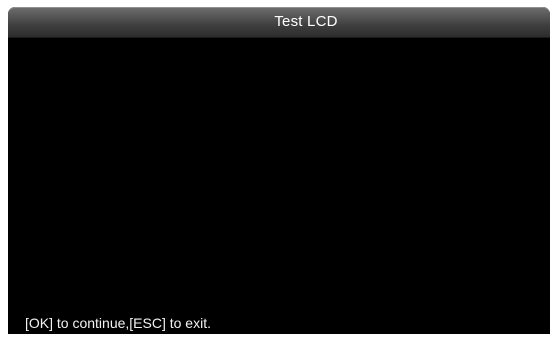  Describe the element at coordinates (306, 21) in the screenshot. I see `page-title: Test LCD` at that location.